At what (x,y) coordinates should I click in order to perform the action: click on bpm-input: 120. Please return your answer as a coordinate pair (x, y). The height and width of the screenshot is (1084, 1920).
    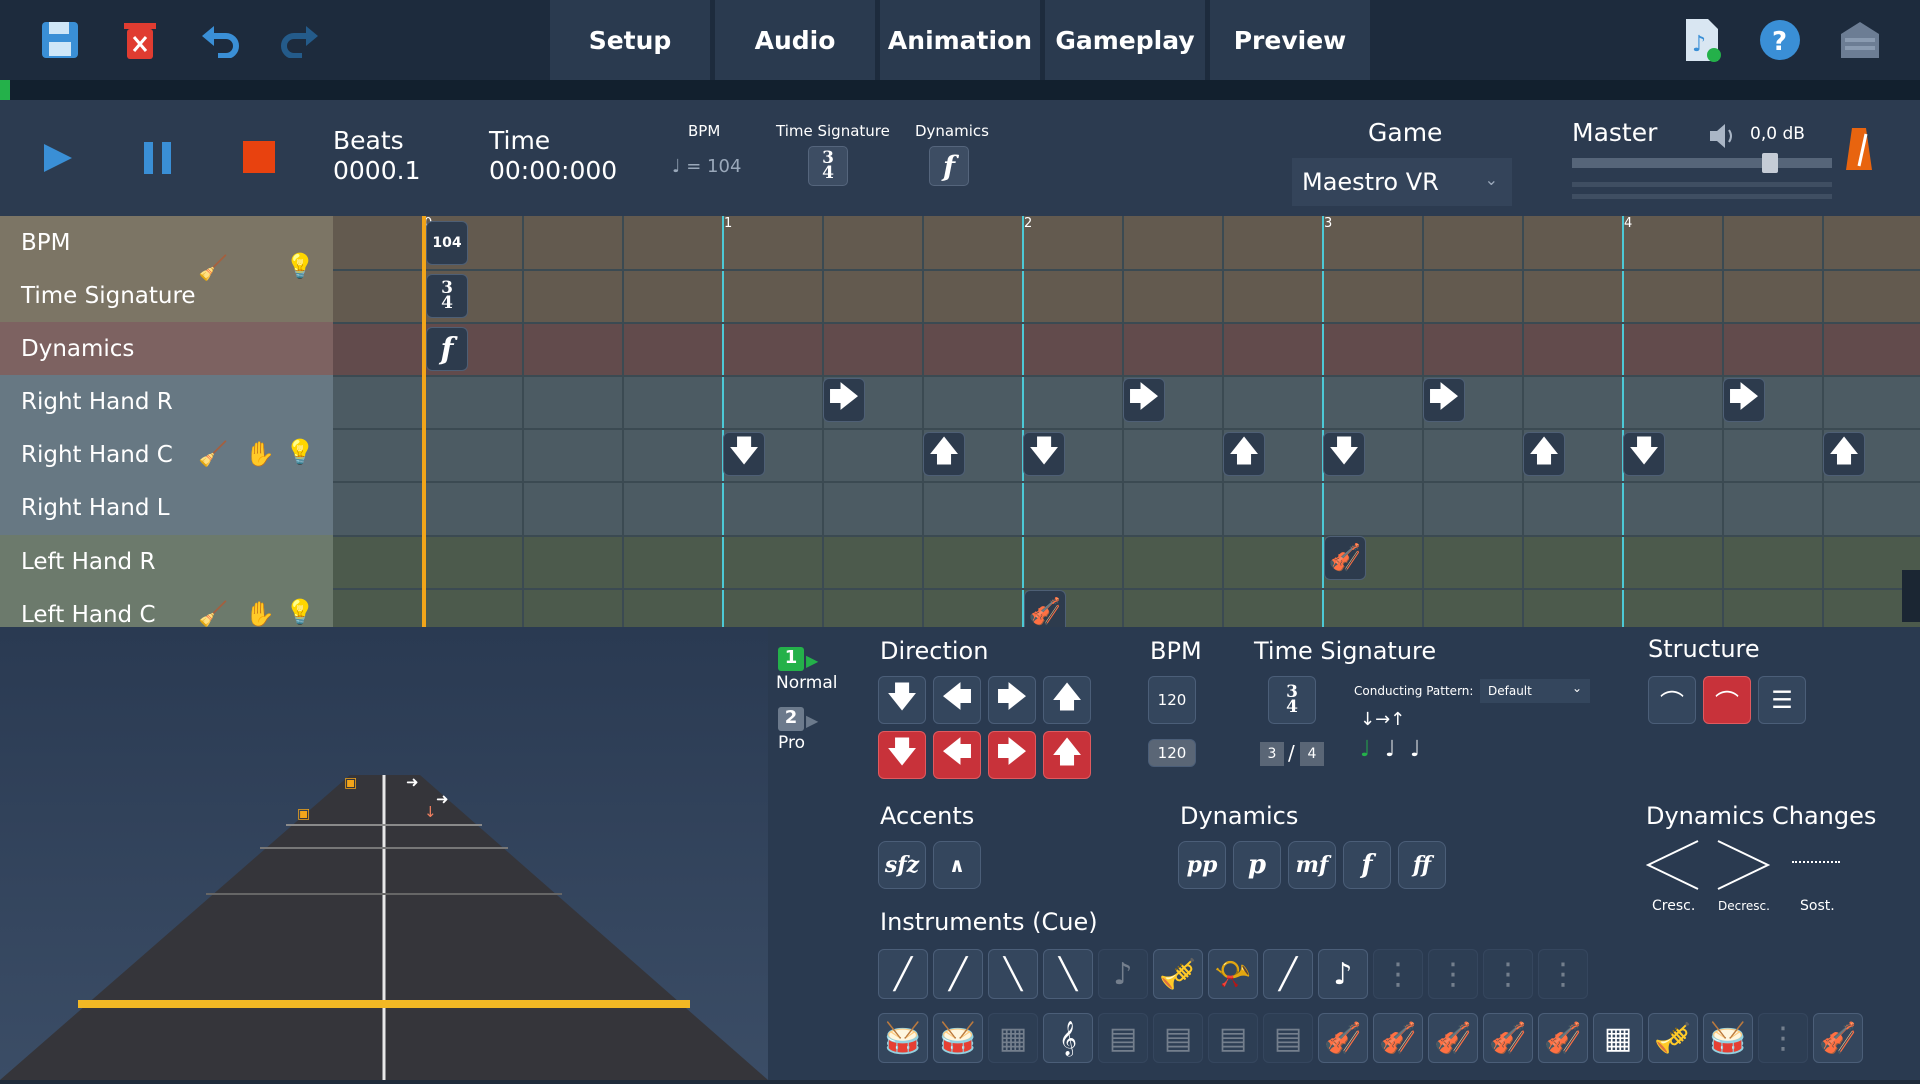
    Looking at the image, I should click on (1172, 753).